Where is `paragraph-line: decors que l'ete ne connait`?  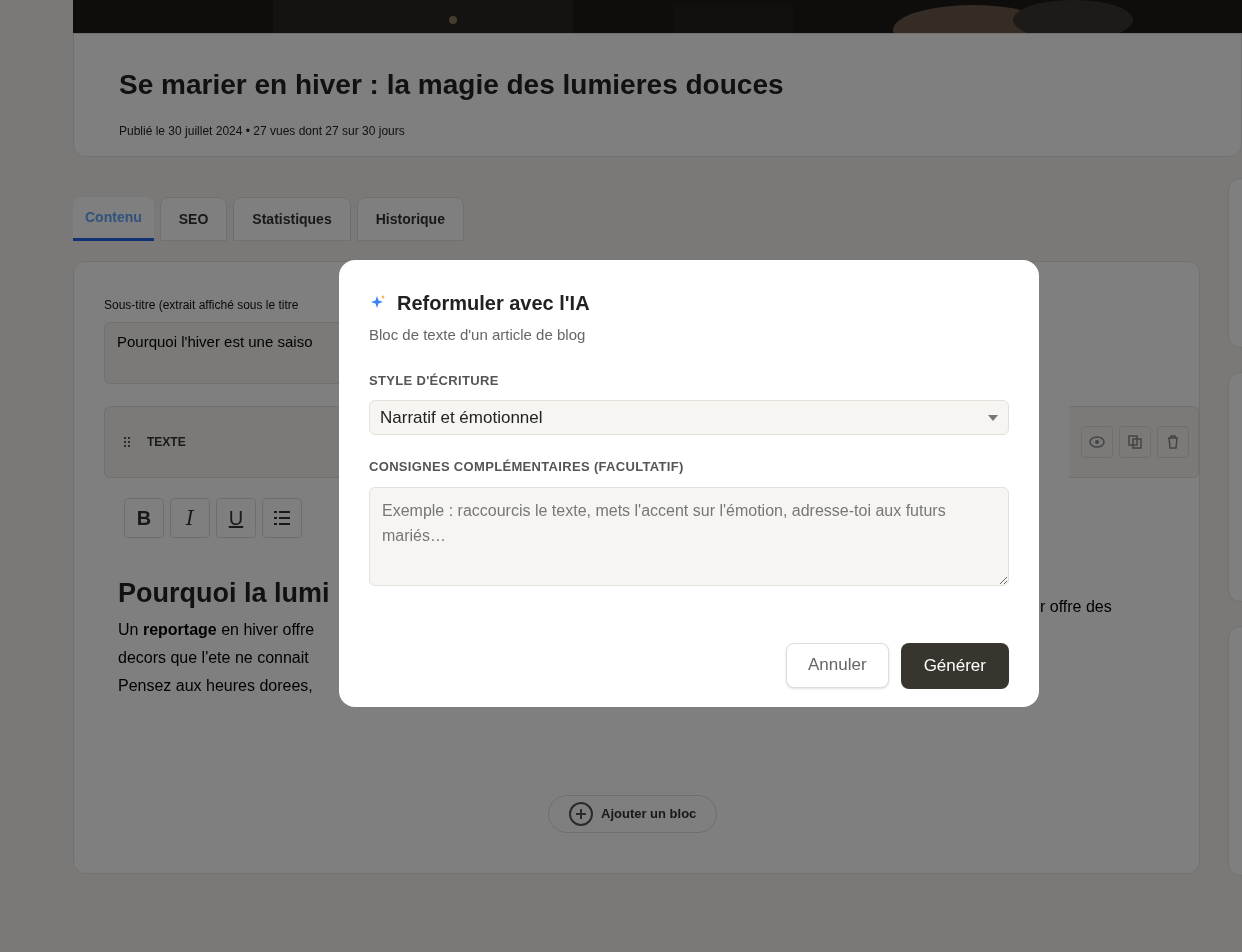
paragraph-line: decors que l'ete ne connait is located at coordinates (214, 657).